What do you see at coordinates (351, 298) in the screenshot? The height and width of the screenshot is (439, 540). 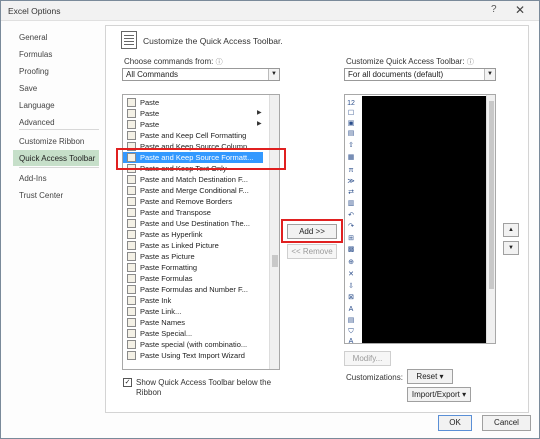 I see `qat-item-icon: ⊠` at bounding box center [351, 298].